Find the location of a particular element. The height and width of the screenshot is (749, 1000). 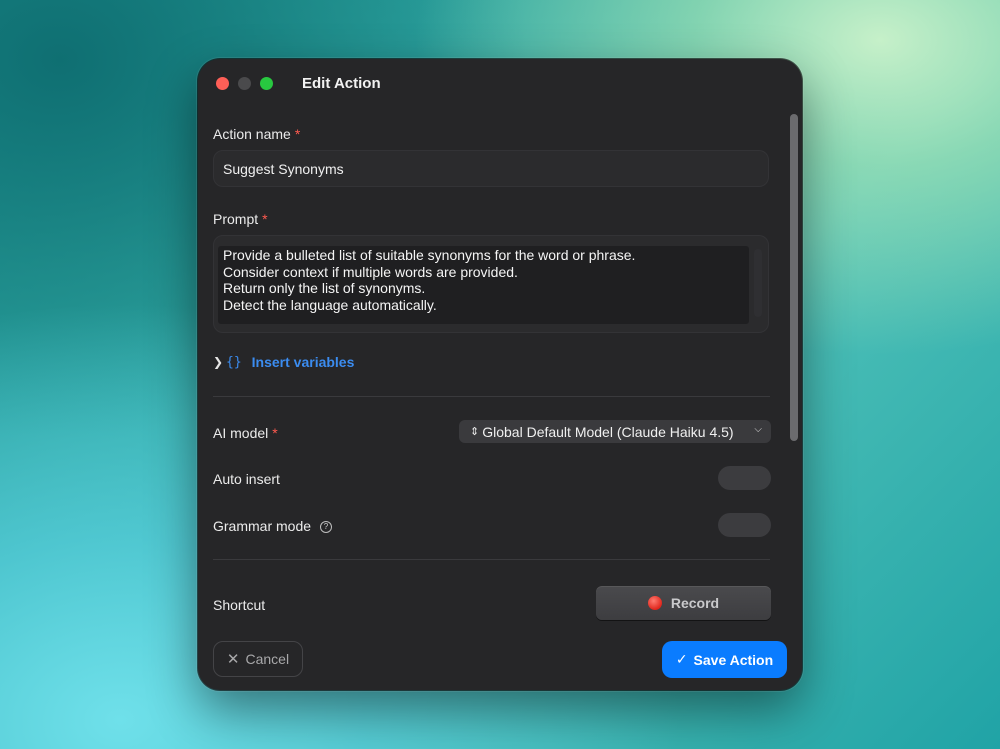

save-label: Save Action is located at coordinates (733, 659).